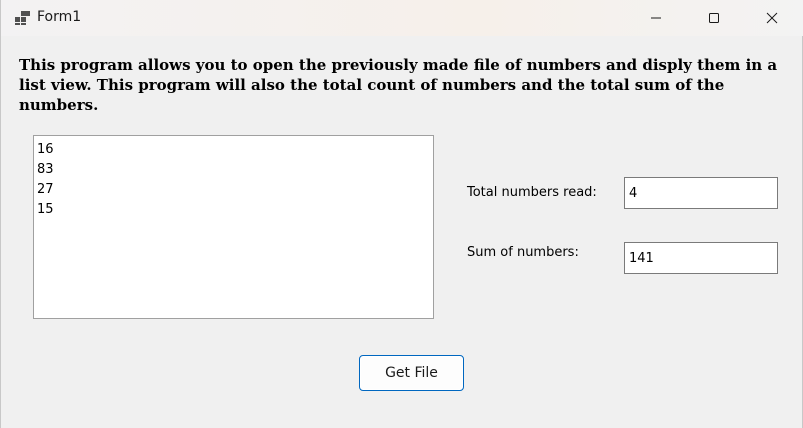  I want to click on list-item: 15, so click(233, 210).